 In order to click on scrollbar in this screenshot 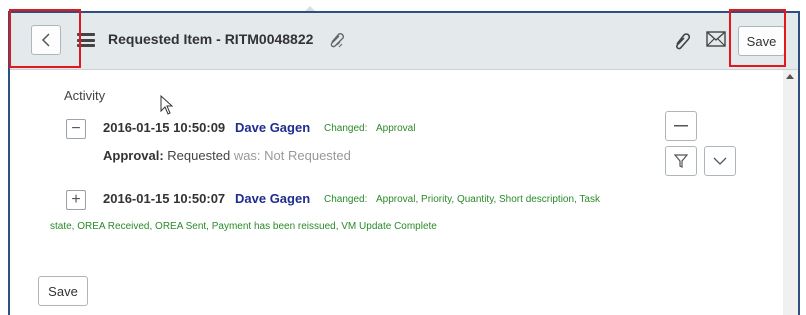, I will do `click(790, 192)`.